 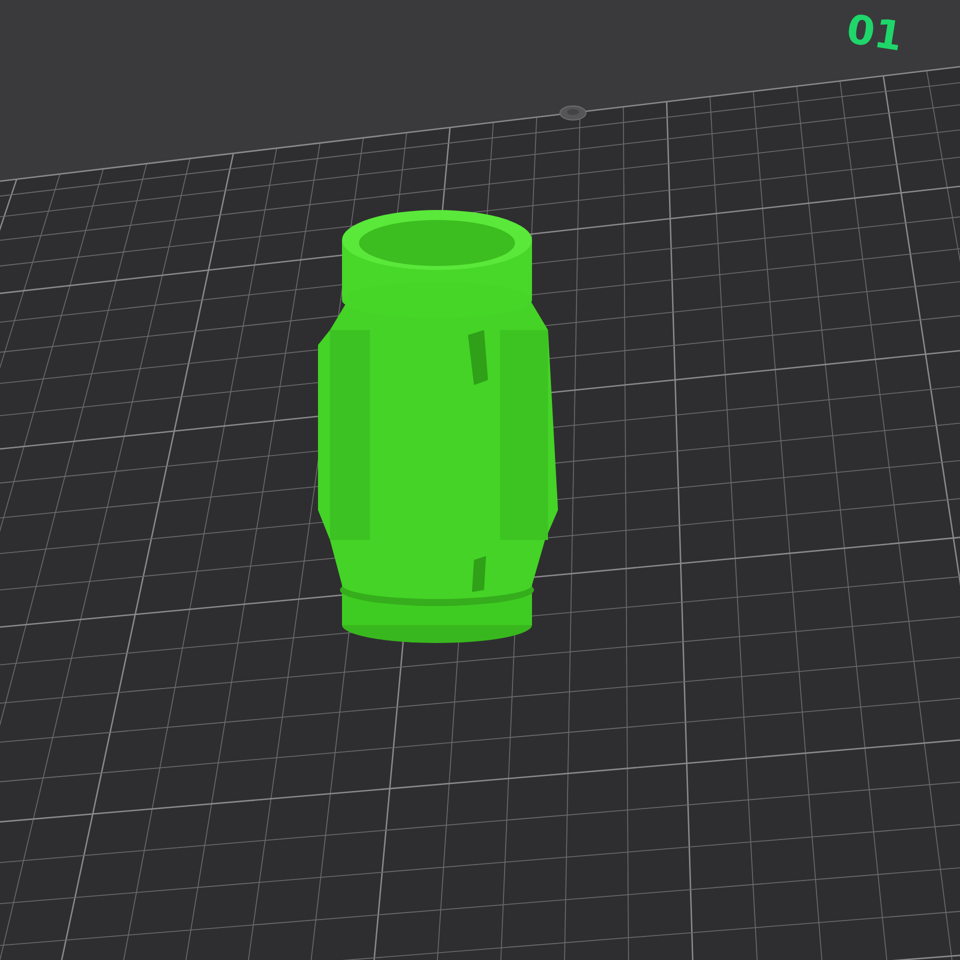 I want to click on screw-icon, so click(x=573, y=113).